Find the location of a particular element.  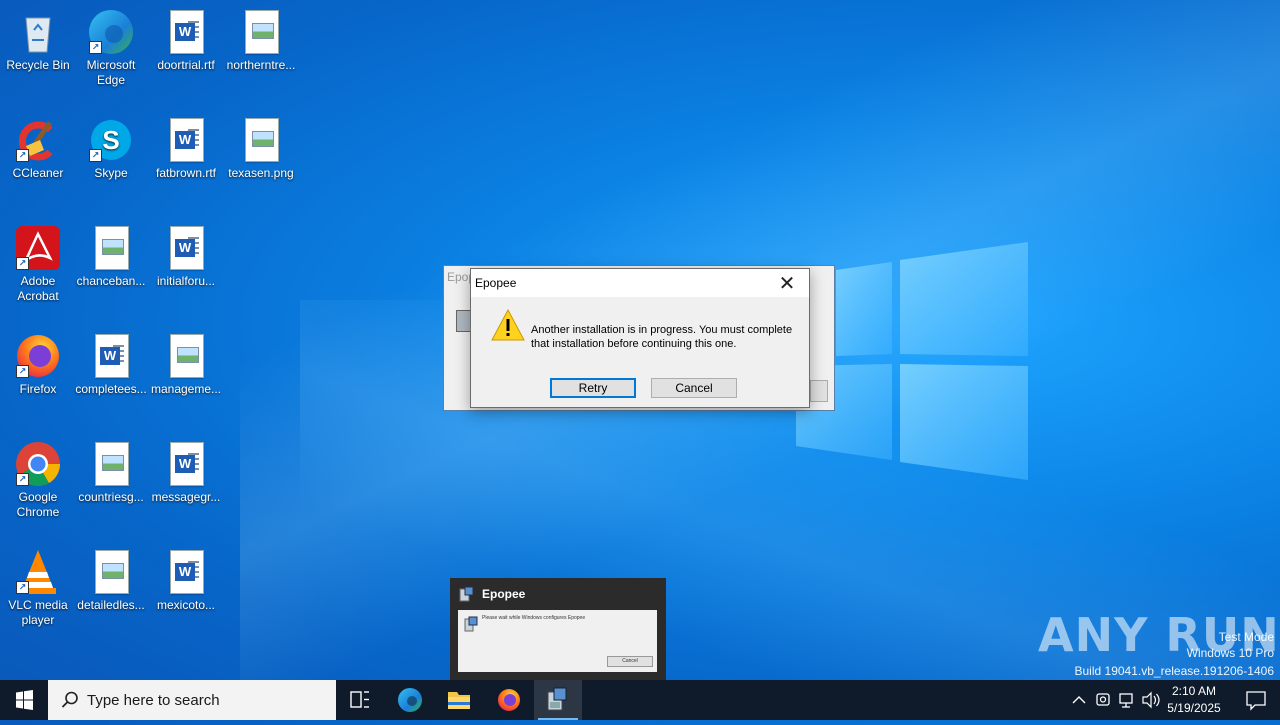

search-placeholder: Type here to search is located at coordinates (153, 700).